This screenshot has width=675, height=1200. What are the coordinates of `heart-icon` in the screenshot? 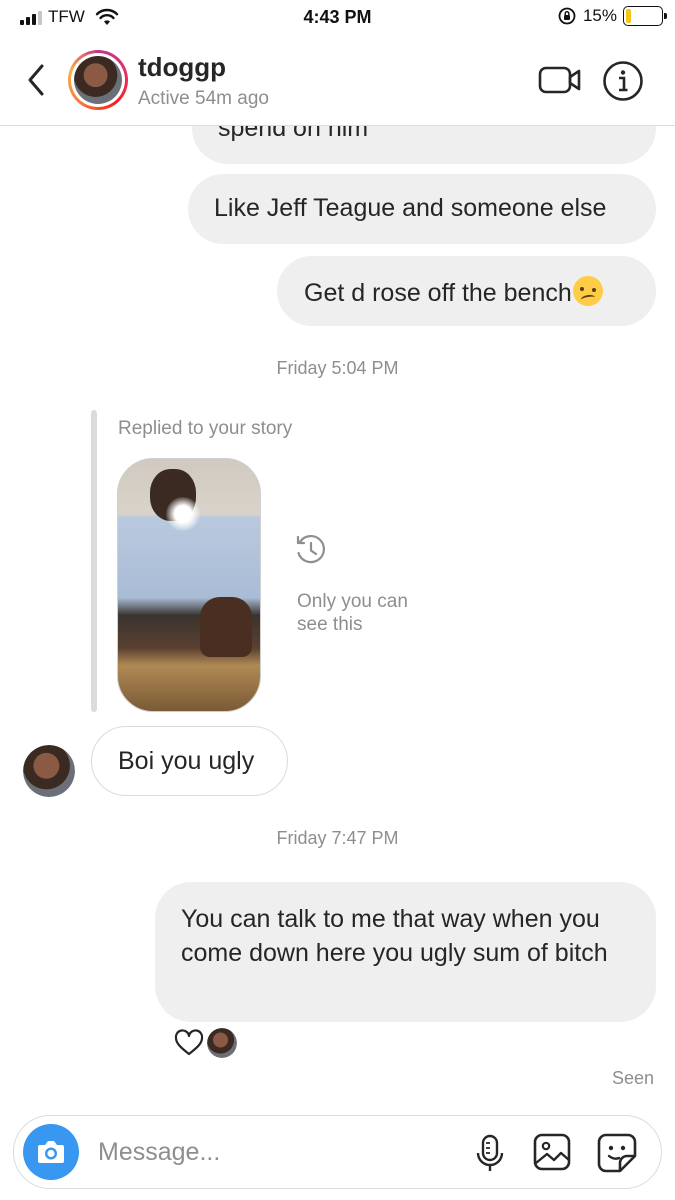 It's located at (189, 1042).